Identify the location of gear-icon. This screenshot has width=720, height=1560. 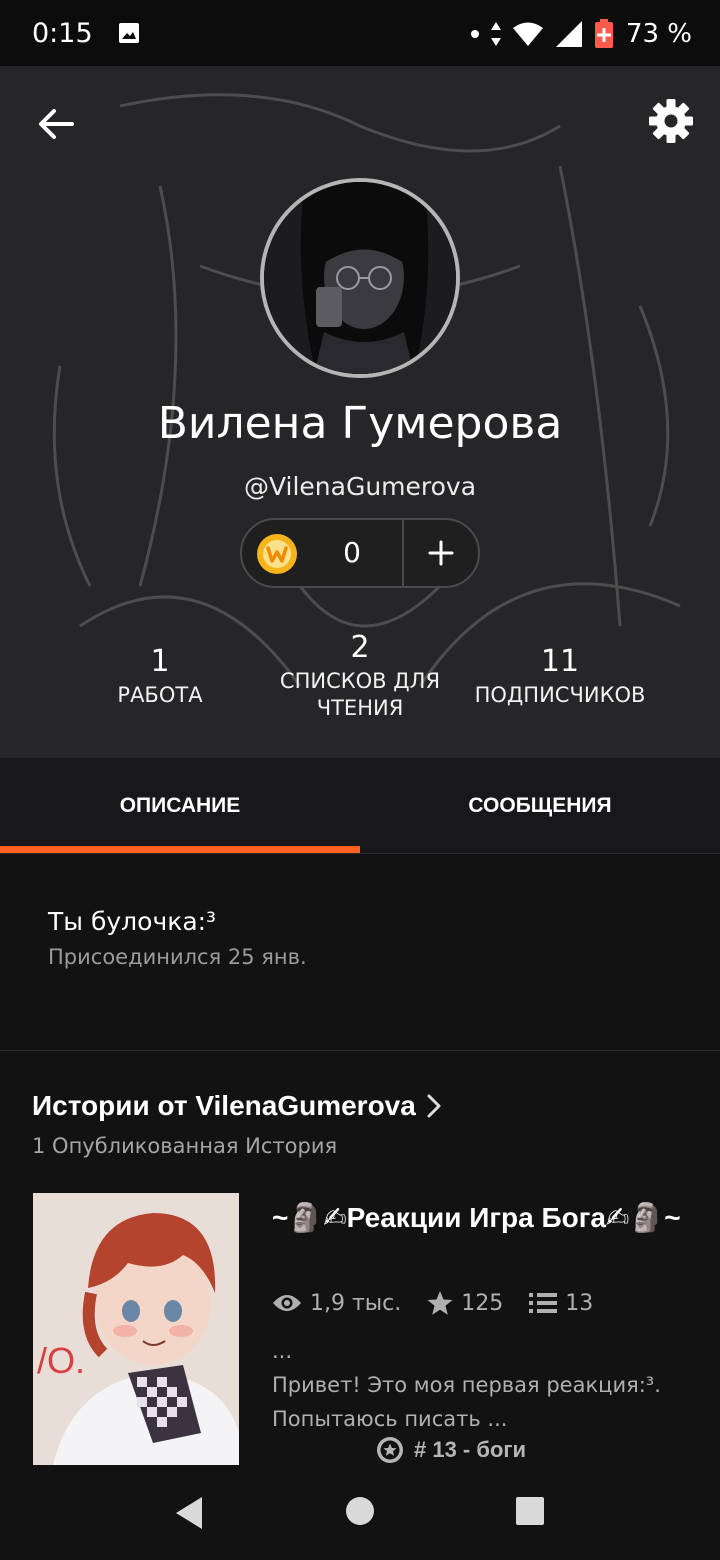
(671, 121).